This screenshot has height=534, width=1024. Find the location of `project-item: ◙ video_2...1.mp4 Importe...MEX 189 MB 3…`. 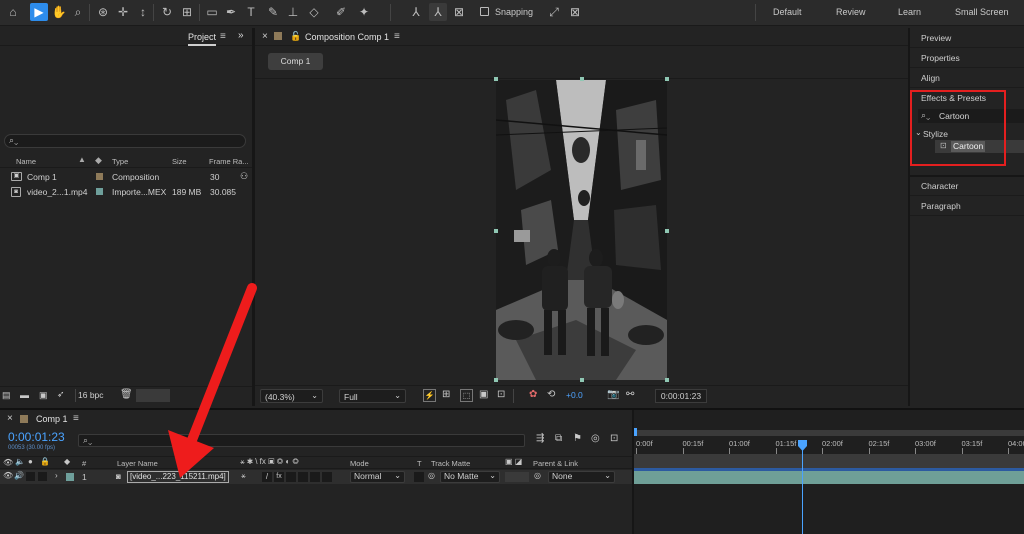

project-item: ◙ video_2...1.mp4 Importe...MEX 189 MB 3… is located at coordinates (126, 192).